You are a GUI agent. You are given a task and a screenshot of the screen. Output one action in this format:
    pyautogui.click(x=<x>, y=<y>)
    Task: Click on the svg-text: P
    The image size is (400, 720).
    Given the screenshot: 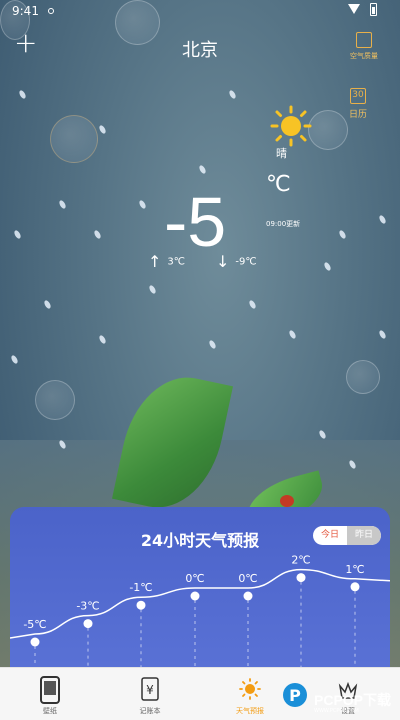 What is the action you would take?
    pyautogui.click(x=295, y=695)
    